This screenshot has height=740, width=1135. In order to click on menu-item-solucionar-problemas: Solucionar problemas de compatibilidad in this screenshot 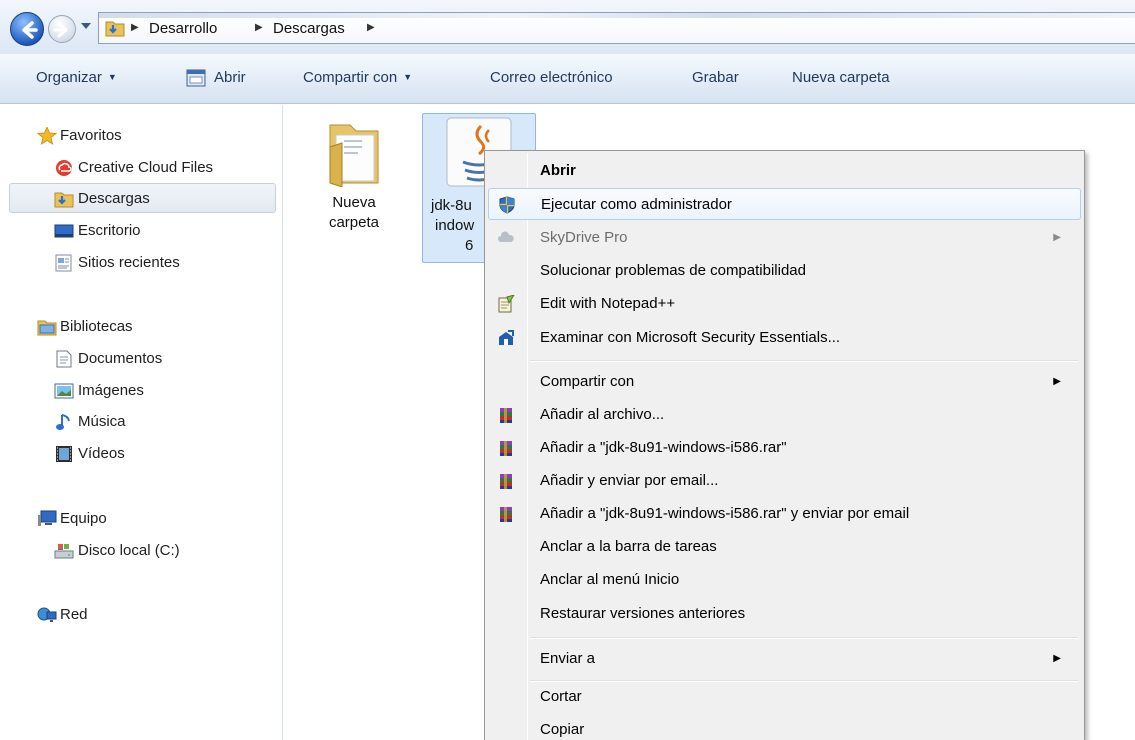, I will do `click(784, 271)`.